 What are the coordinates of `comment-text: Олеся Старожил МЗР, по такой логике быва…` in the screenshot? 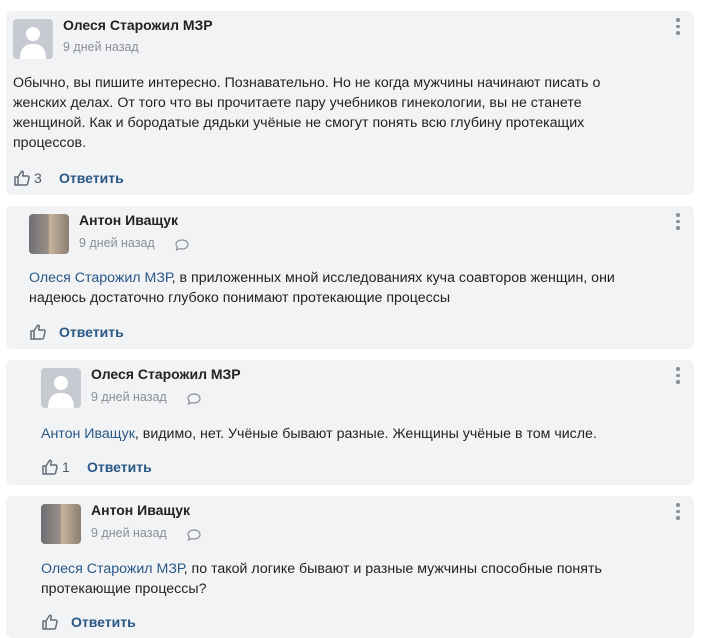 It's located at (346, 579).